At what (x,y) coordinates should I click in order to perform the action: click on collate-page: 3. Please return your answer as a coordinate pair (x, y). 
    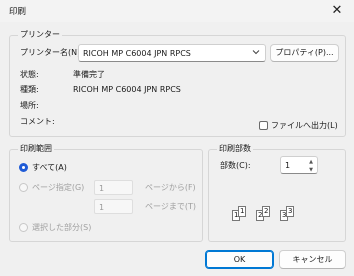
    Looking at the image, I should click on (290, 211).